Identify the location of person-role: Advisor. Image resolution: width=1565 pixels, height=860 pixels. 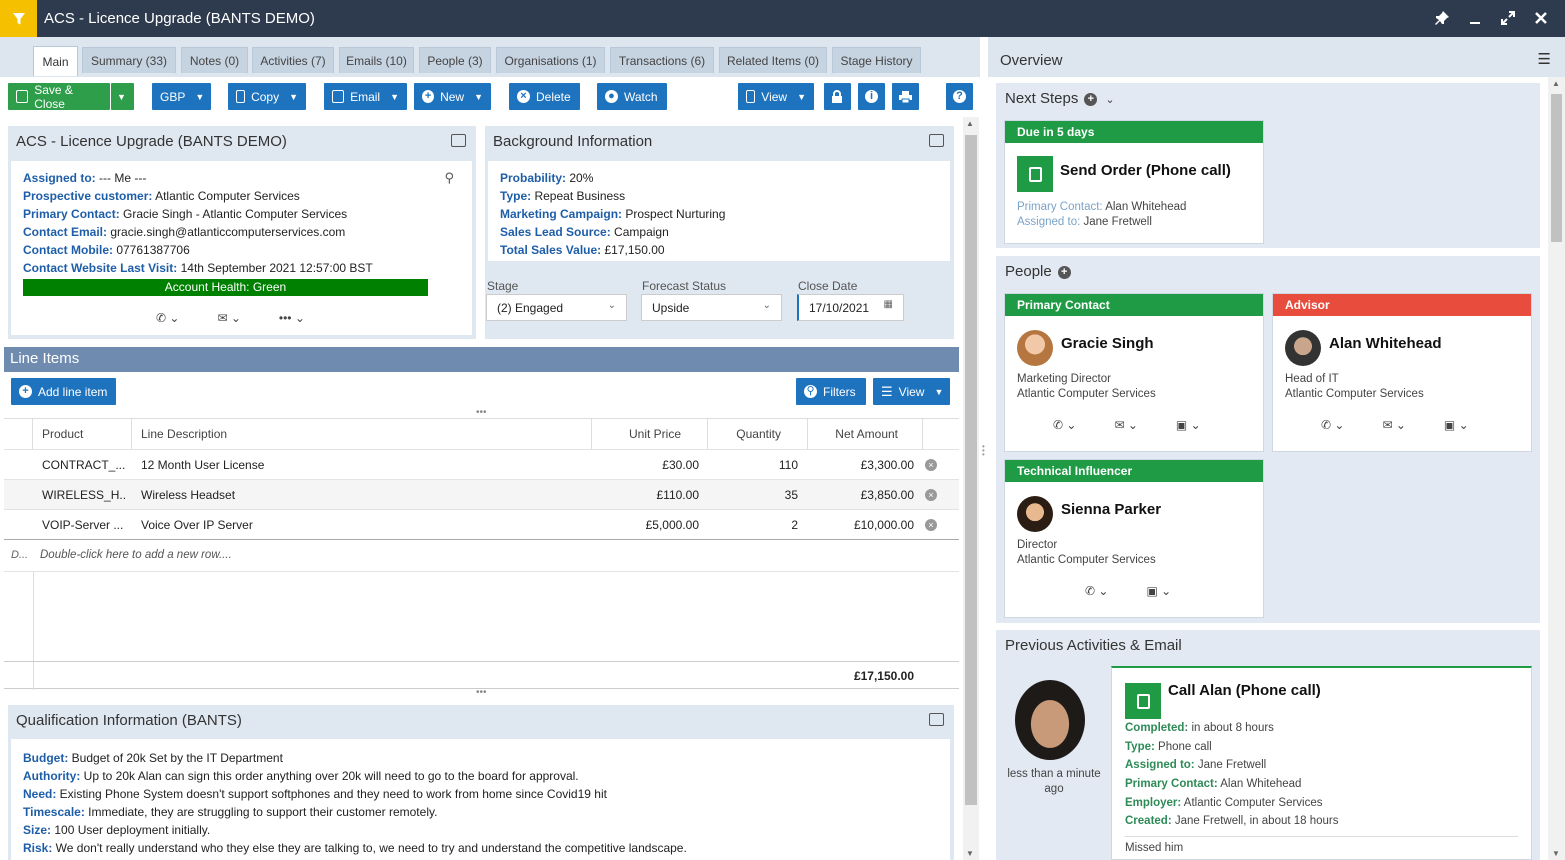
(1402, 305).